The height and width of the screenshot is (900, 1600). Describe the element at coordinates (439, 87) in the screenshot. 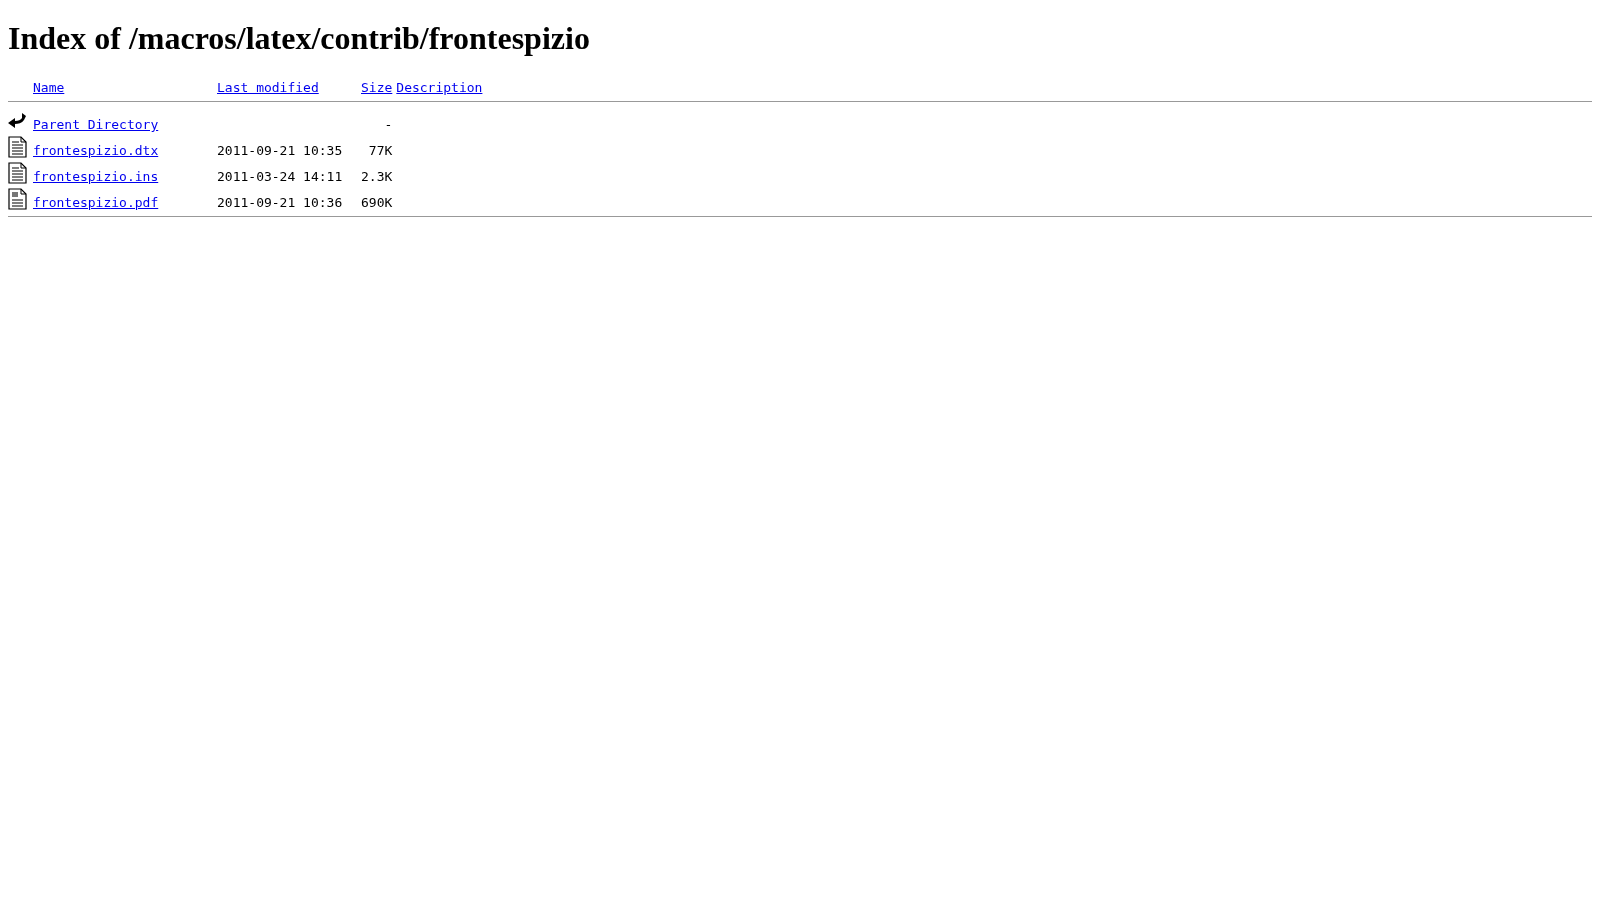

I see `column-sort-link: Description` at that location.